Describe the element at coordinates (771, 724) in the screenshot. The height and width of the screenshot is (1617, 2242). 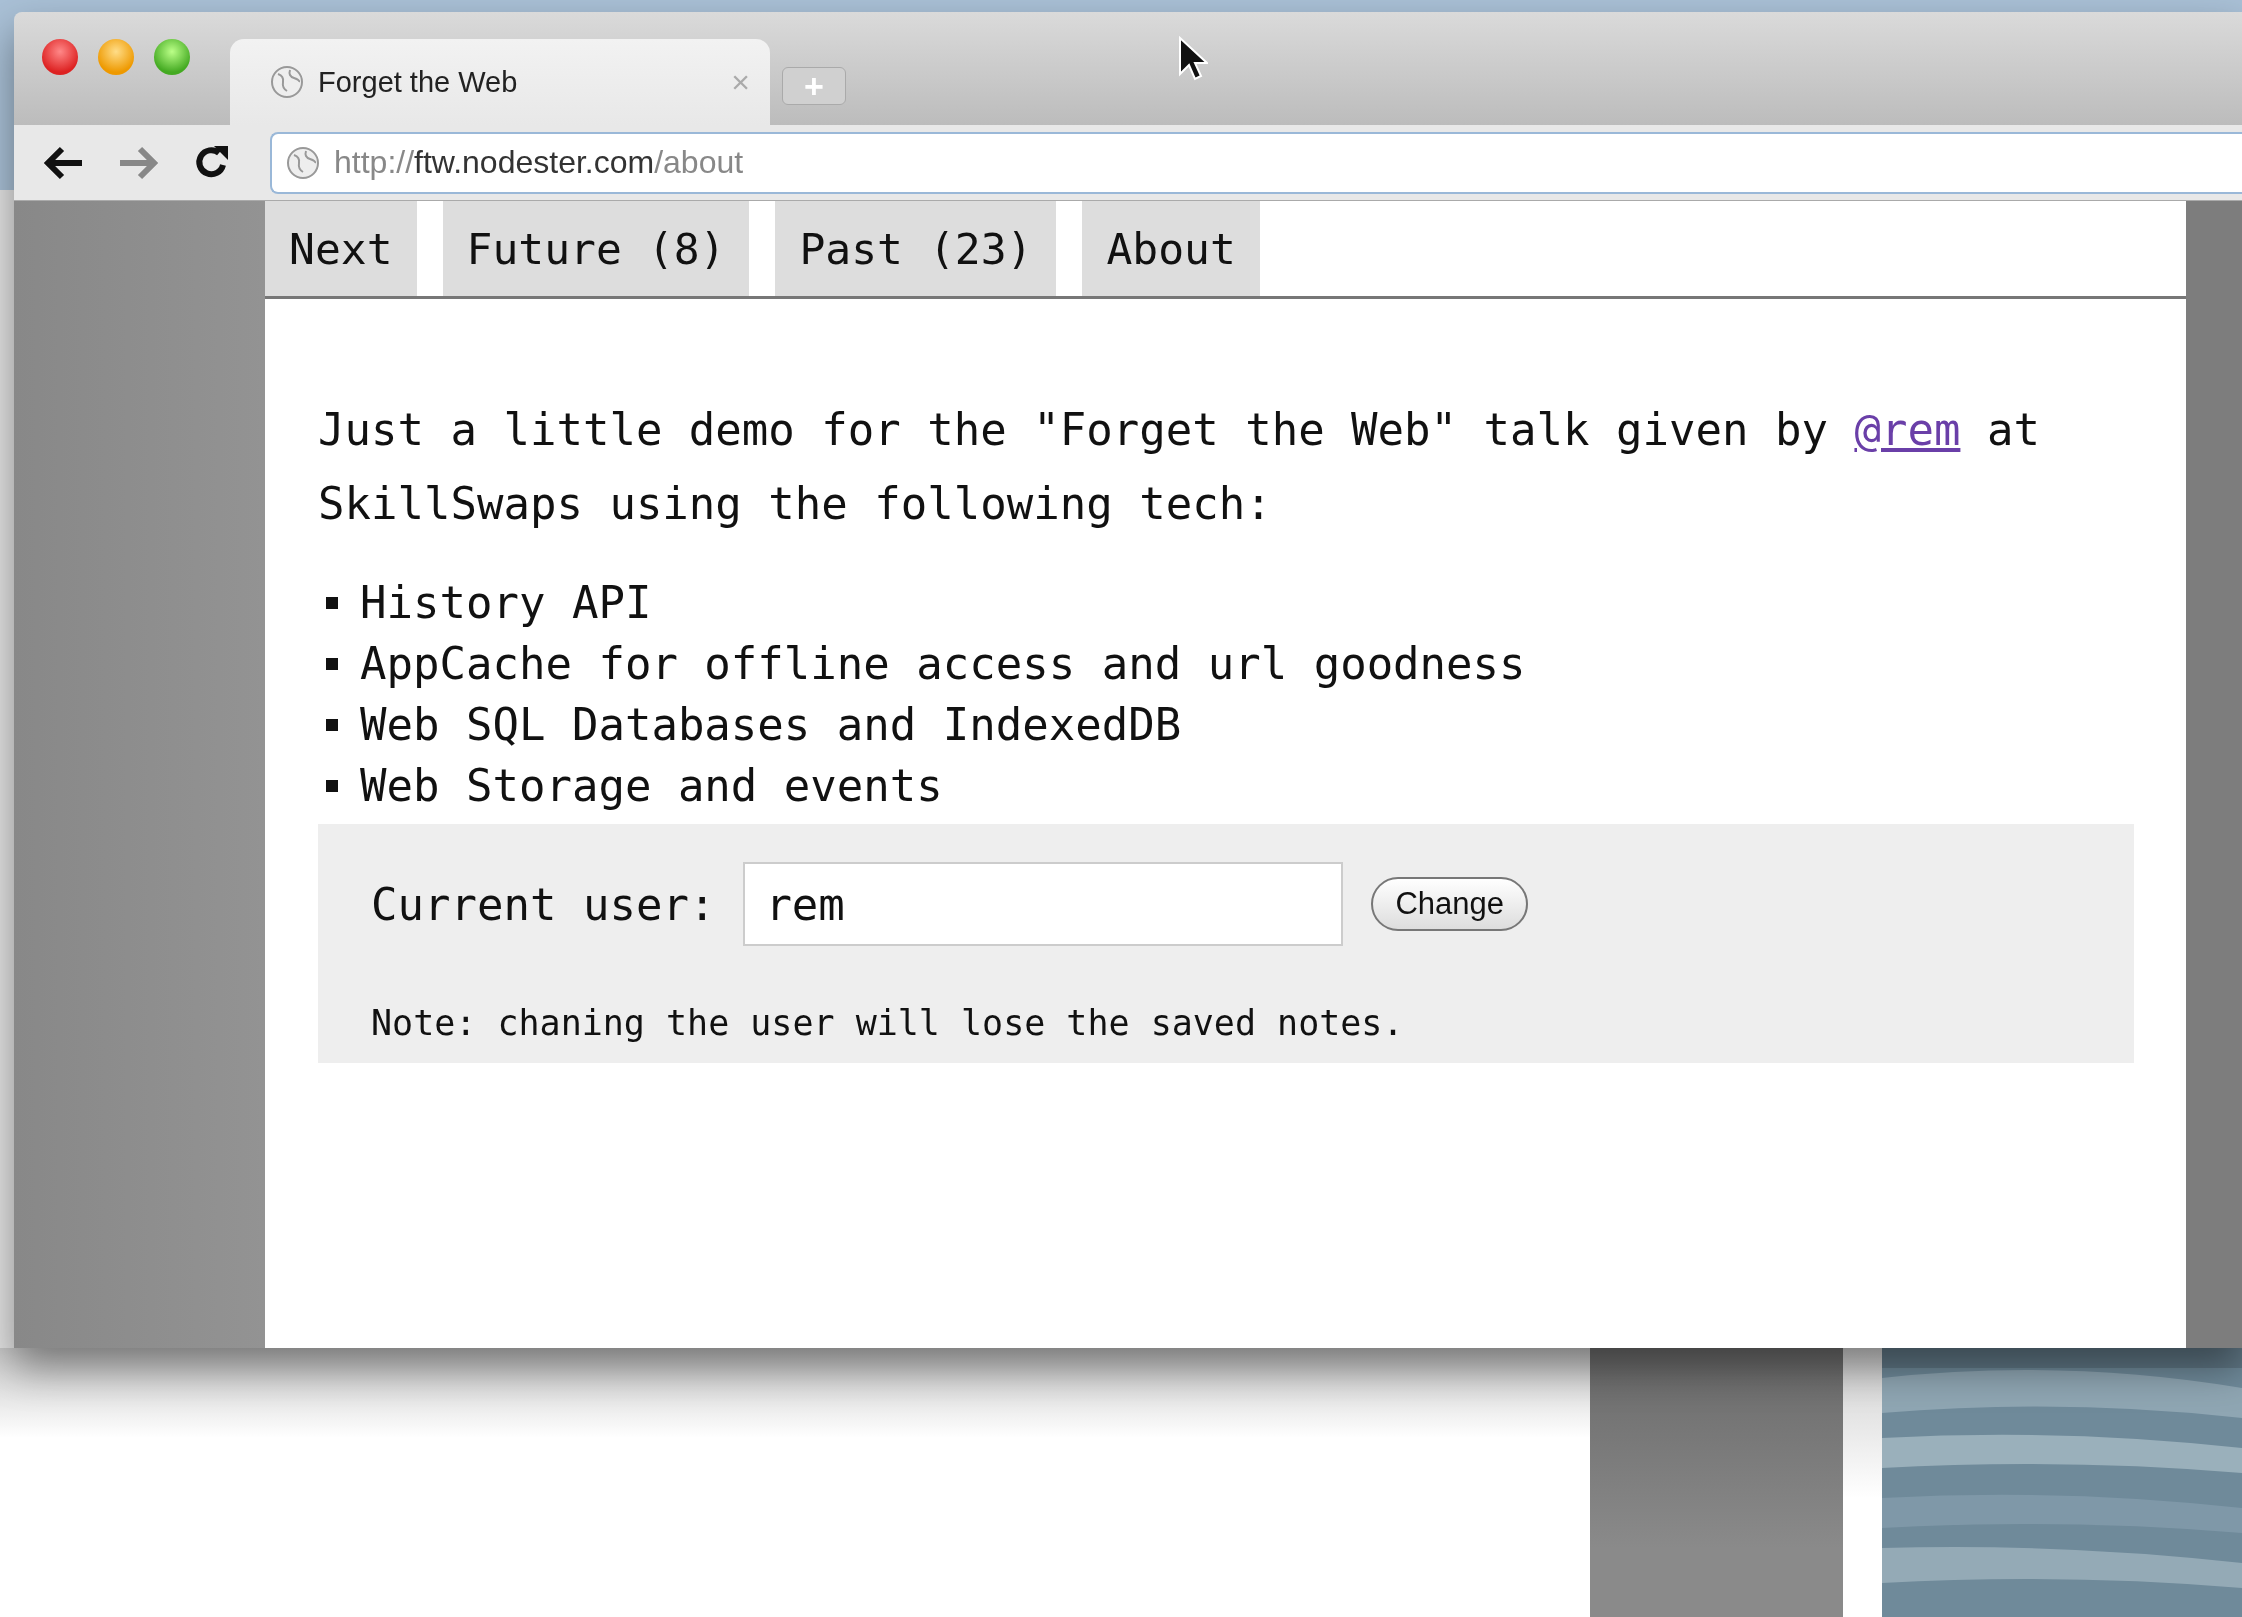
I see `feature-item: Web SQL Databases and IndexedDB` at that location.